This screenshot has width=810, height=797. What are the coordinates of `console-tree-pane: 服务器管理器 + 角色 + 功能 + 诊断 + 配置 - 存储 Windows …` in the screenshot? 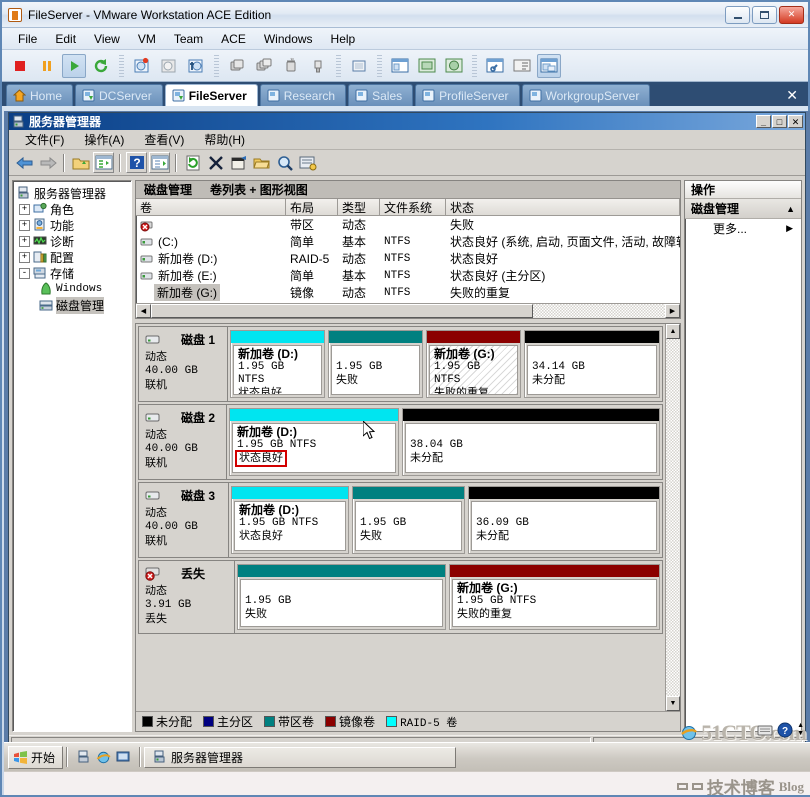 It's located at (72, 456).